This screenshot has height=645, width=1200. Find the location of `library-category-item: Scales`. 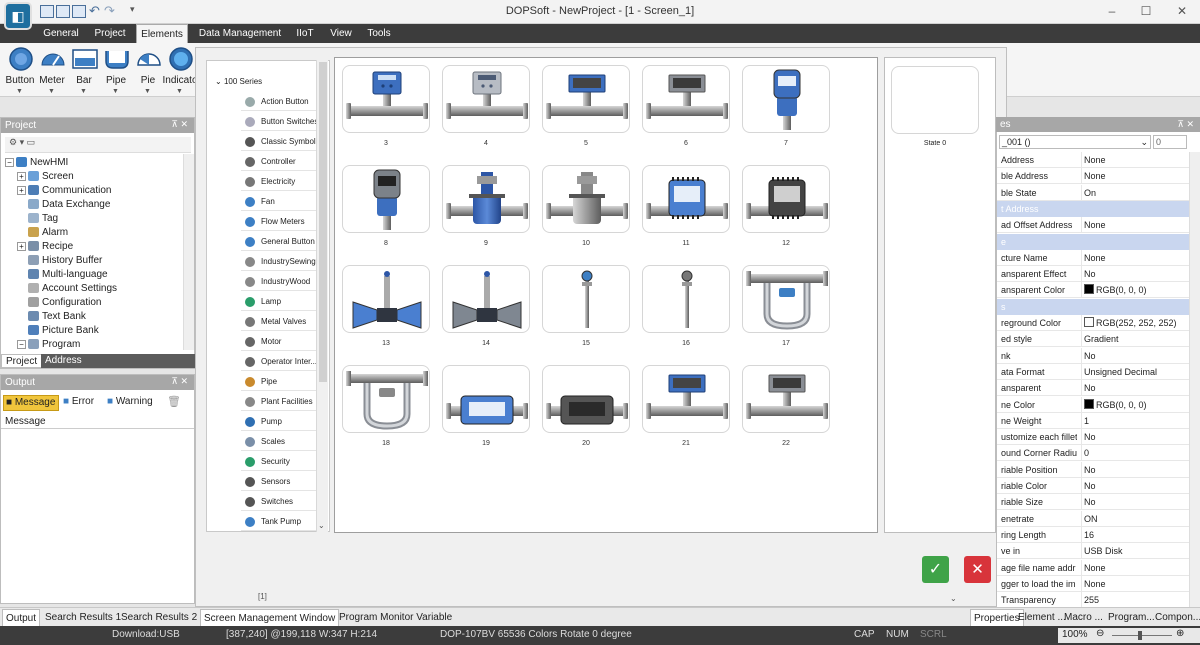

library-category-item: Scales is located at coordinates (281, 442).